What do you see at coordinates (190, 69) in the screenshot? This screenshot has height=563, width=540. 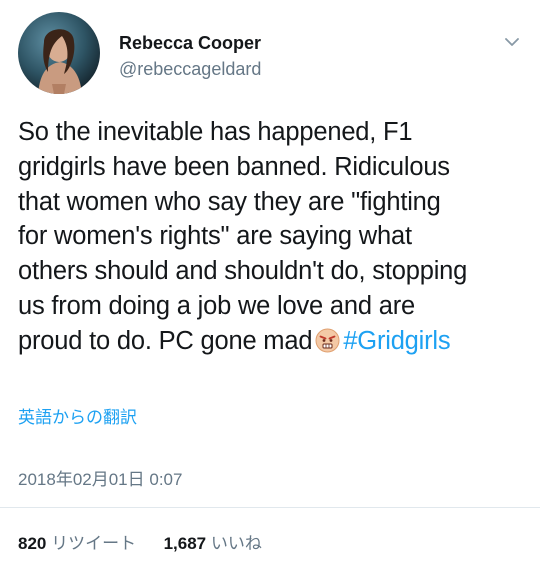 I see `user-handle: @rebeccageldard` at bounding box center [190, 69].